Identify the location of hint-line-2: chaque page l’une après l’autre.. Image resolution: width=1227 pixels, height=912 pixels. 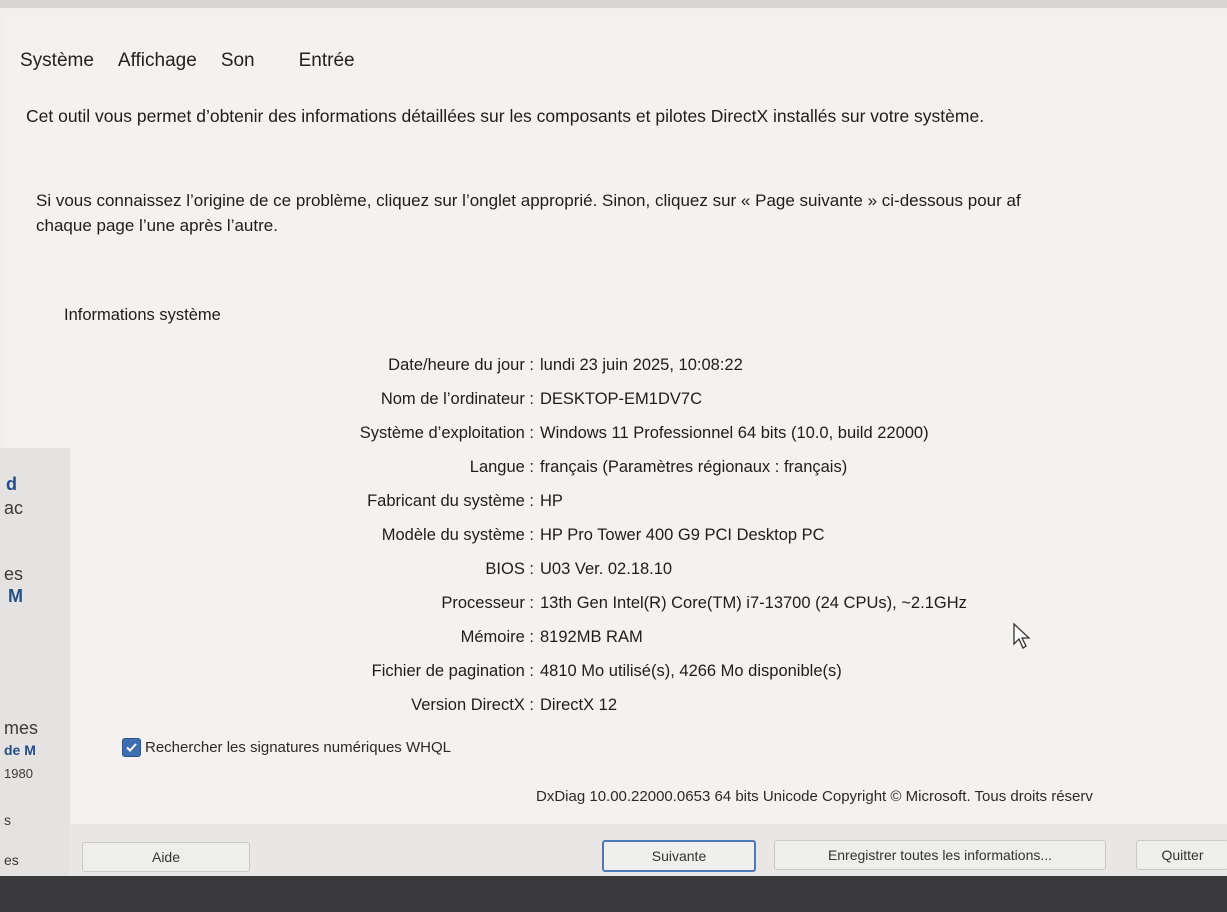
(157, 225).